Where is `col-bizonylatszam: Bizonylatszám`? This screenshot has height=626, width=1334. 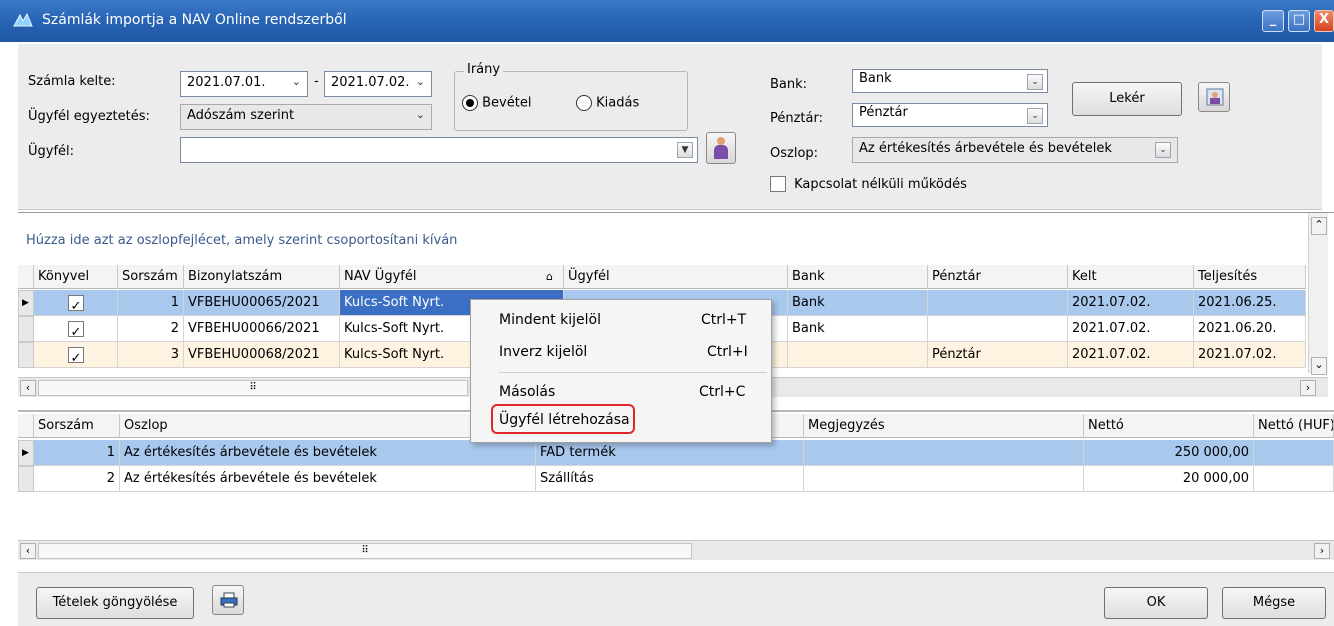
col-bizonylatszam: Bizonylatszám is located at coordinates (262, 277).